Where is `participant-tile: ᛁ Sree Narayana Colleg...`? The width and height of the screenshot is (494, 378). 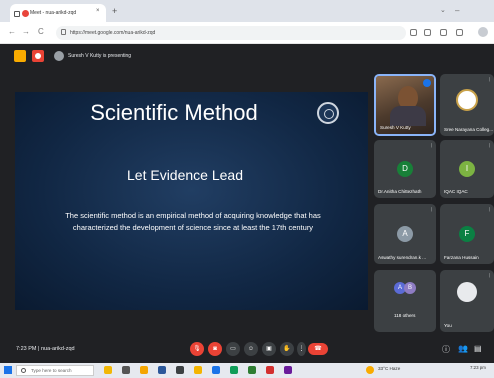
participant-tile: ᛁ Sree Narayana Colleg... is located at coordinates (467, 105).